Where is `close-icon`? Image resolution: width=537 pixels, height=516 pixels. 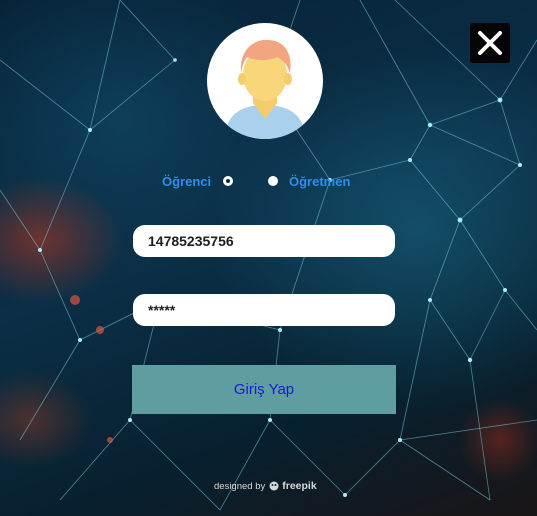
close-icon is located at coordinates (490, 43).